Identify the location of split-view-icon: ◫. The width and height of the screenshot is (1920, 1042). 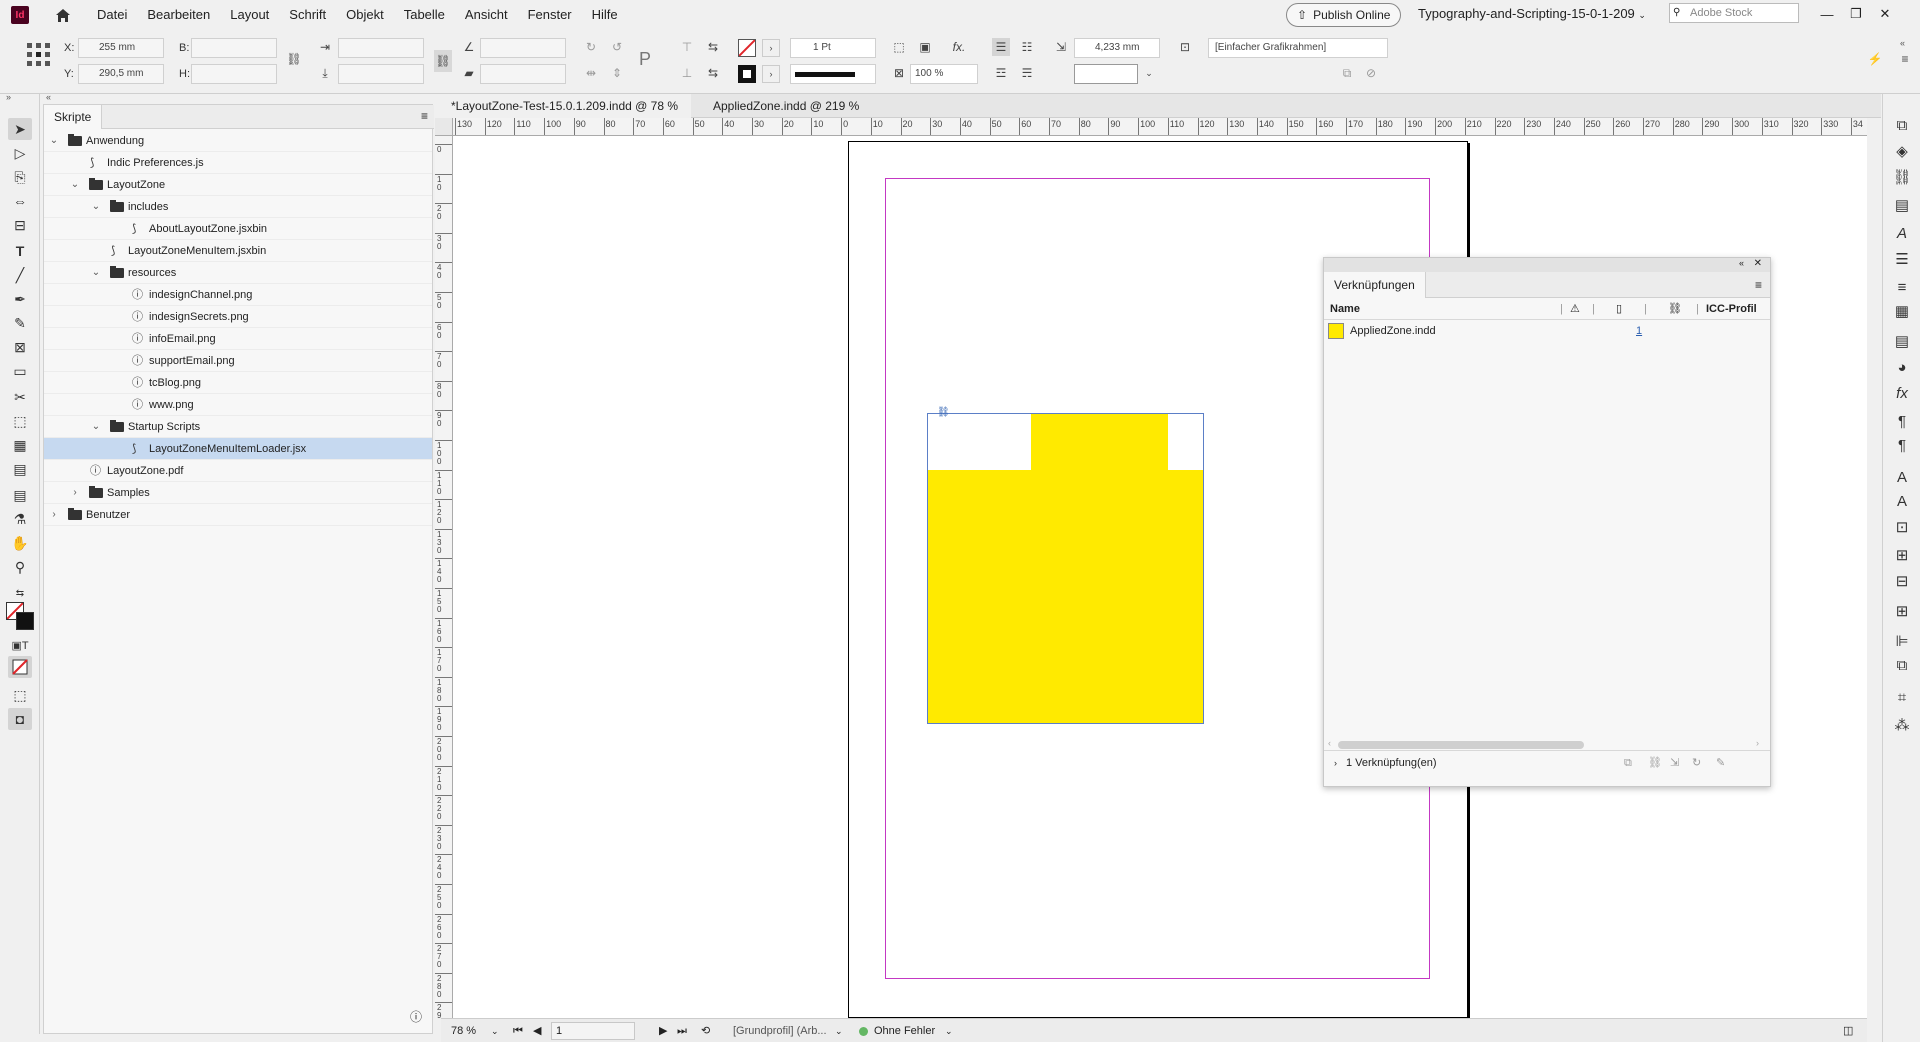
(1848, 1030).